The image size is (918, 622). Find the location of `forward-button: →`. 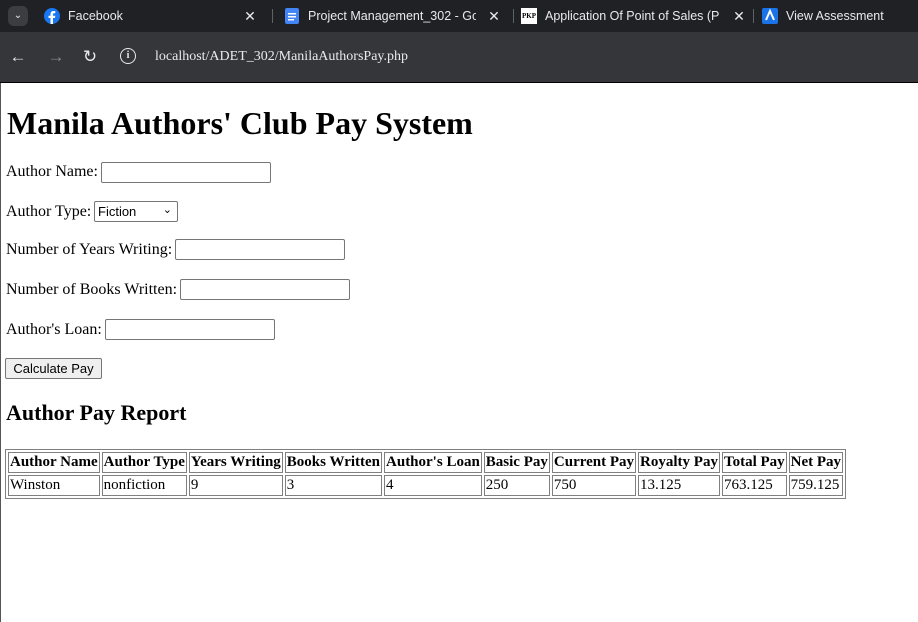

forward-button: → is located at coordinates (56, 57).